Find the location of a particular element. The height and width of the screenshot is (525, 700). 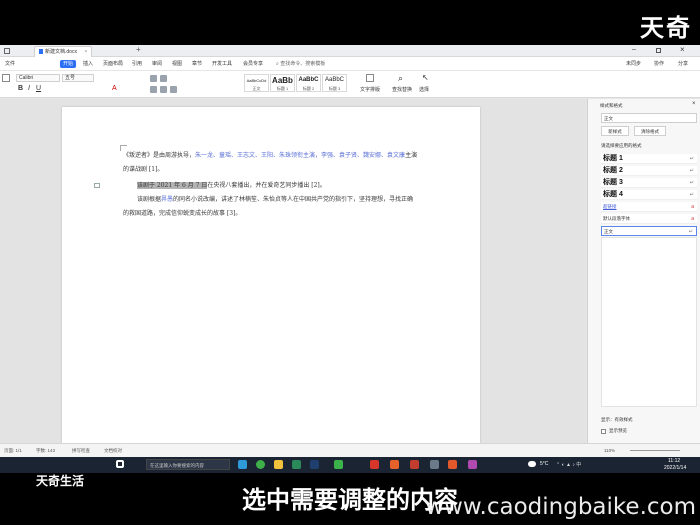

clear-format-button: 清除格式 is located at coordinates (650, 131).